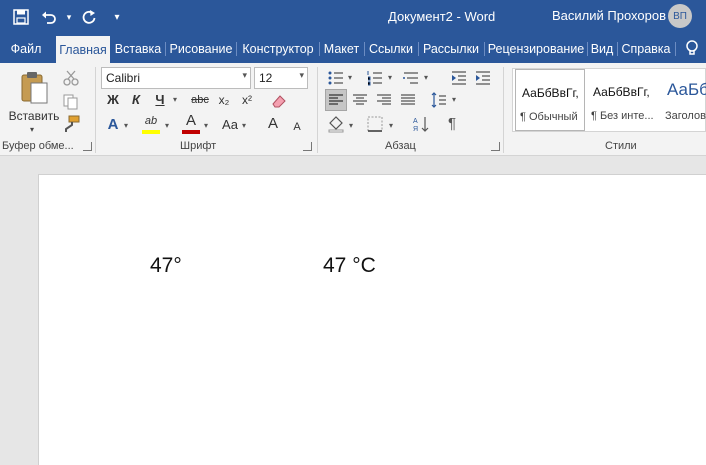  Describe the element at coordinates (459, 78) in the screenshot. I see `decrease-indent-button` at that location.